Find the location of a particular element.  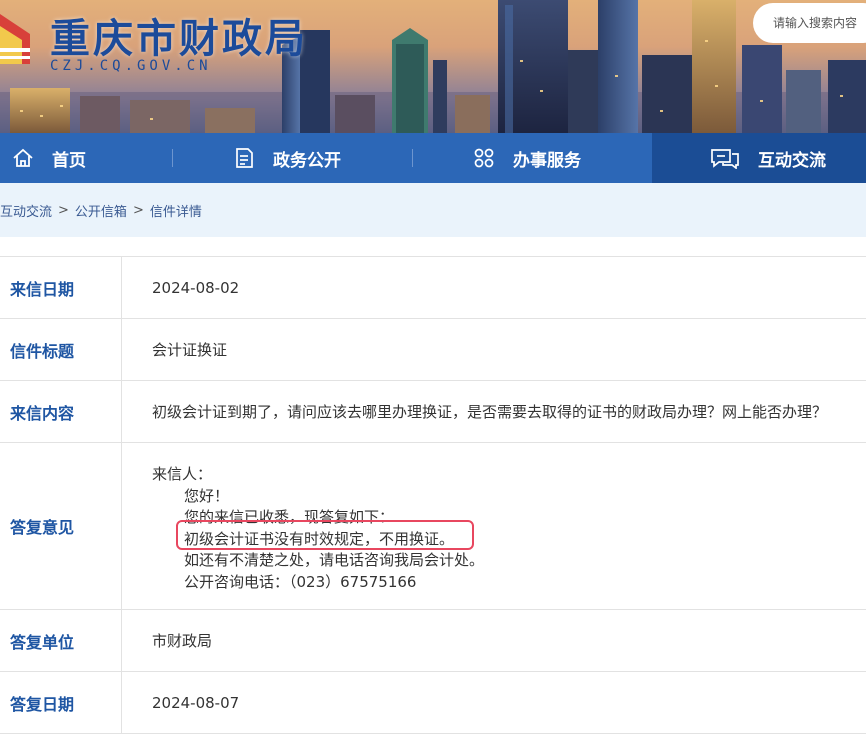

nav-item-label: 办事服务 is located at coordinates (547, 160).